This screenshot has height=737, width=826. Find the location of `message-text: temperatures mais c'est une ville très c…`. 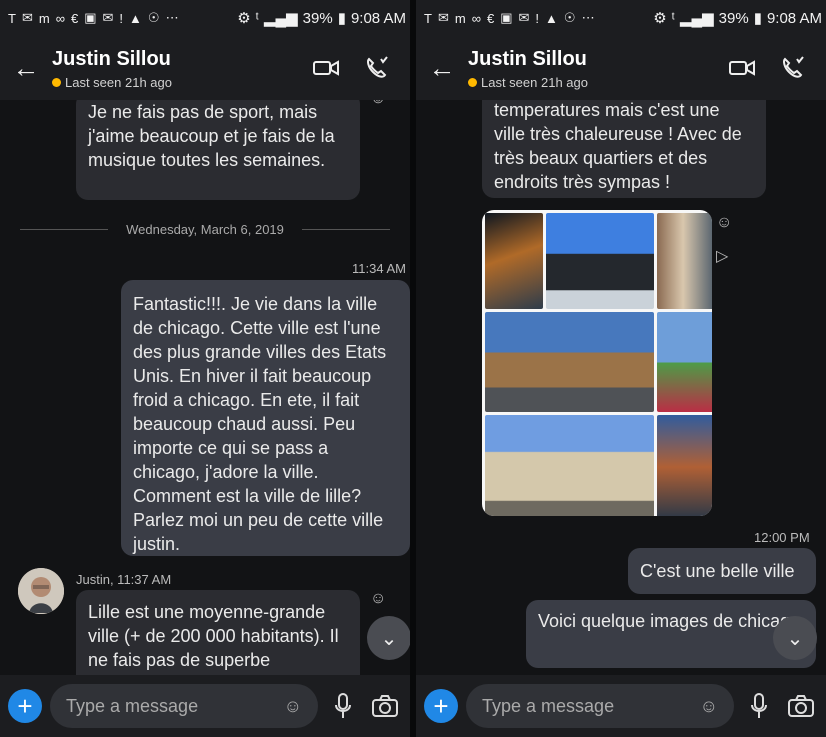

message-text: temperatures mais c'est une ville très c… is located at coordinates (618, 146).